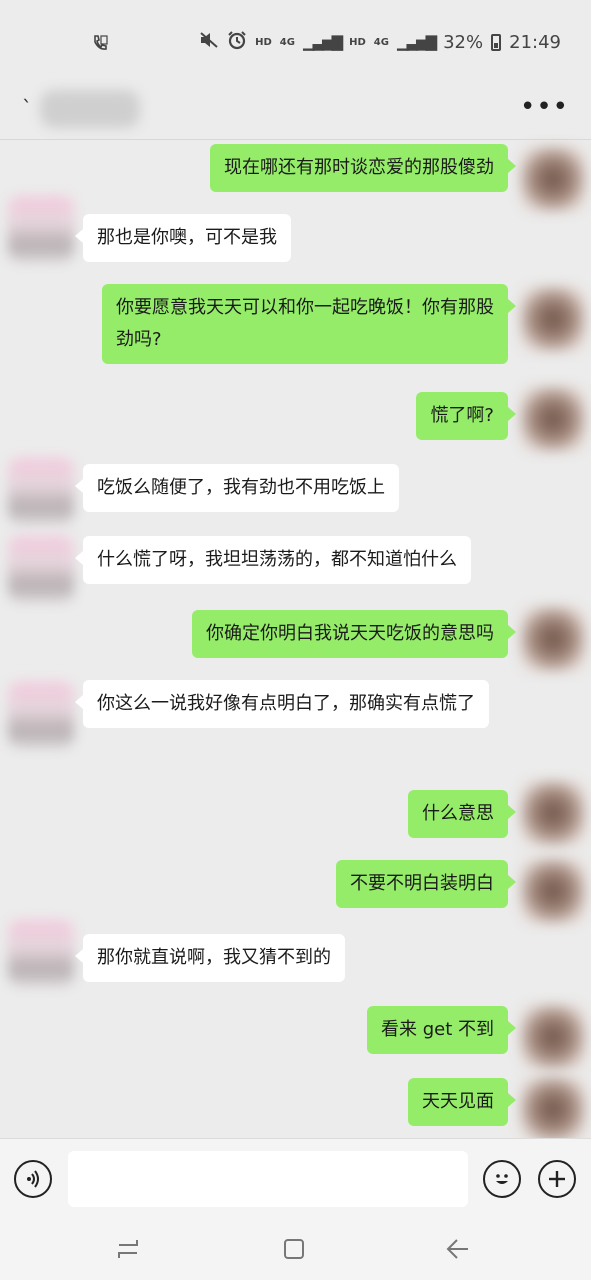 This screenshot has height=1280, width=591. I want to click on input-bar, so click(295, 1178).